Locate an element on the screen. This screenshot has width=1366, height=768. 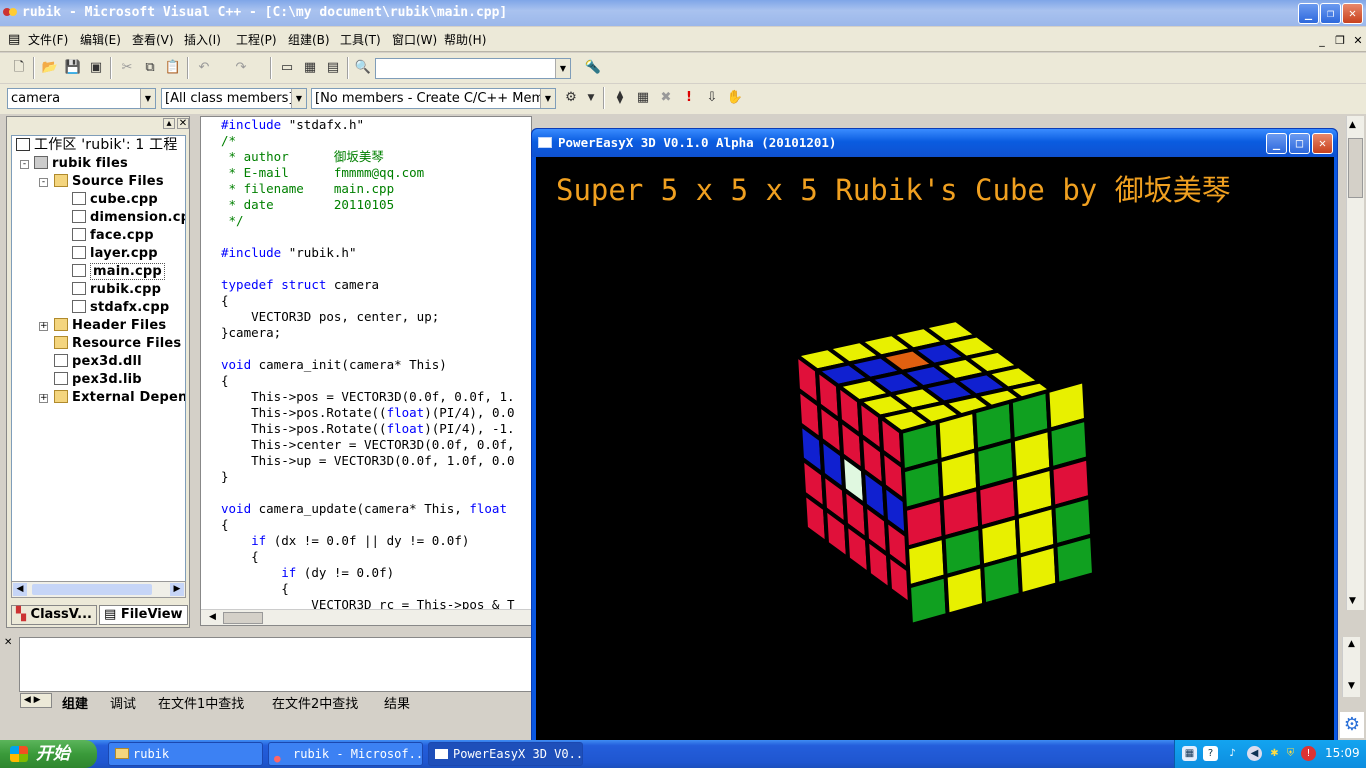
paste-icon: 📋 is located at coordinates (173, 68).